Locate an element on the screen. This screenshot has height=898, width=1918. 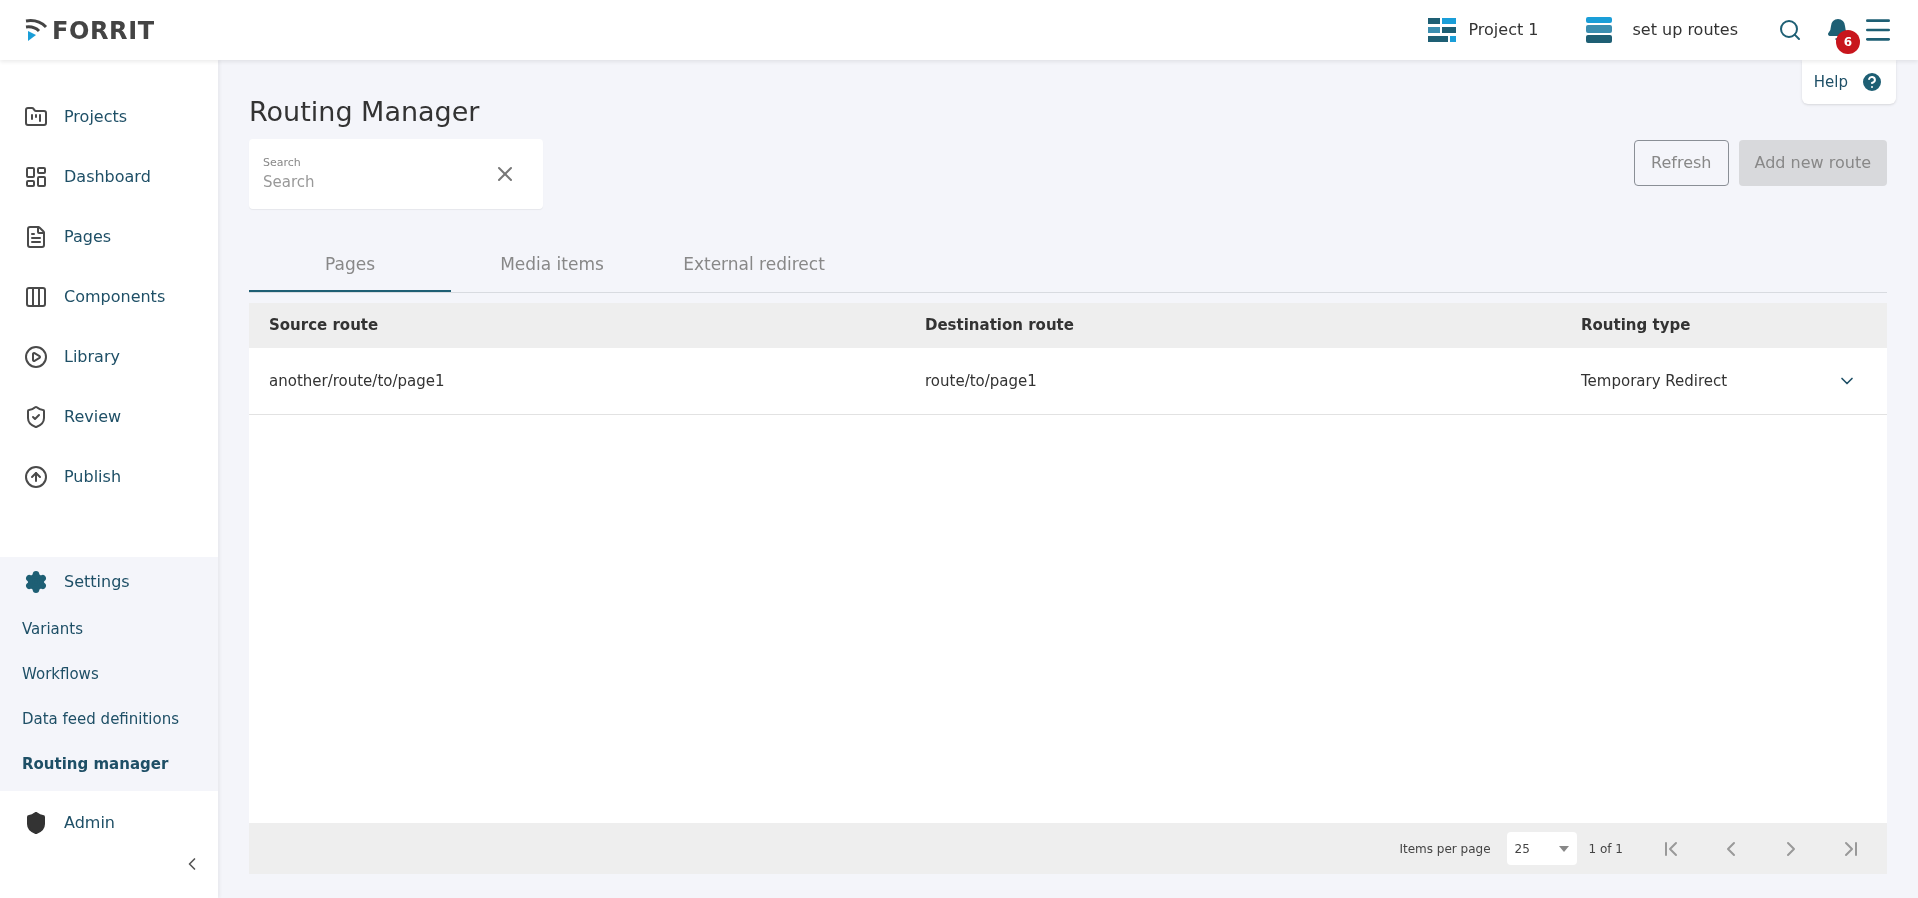
table-row: another/route/to/page1 route/to/page1 Temporary Redirect is located at coordinates (1068, 381).